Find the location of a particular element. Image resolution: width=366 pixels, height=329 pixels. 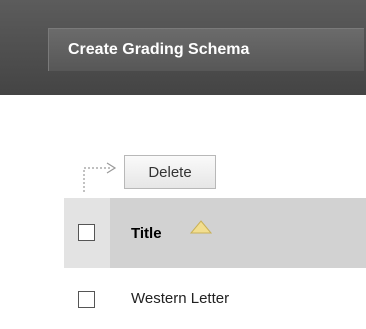

select-all-cell is located at coordinates (87, 233).